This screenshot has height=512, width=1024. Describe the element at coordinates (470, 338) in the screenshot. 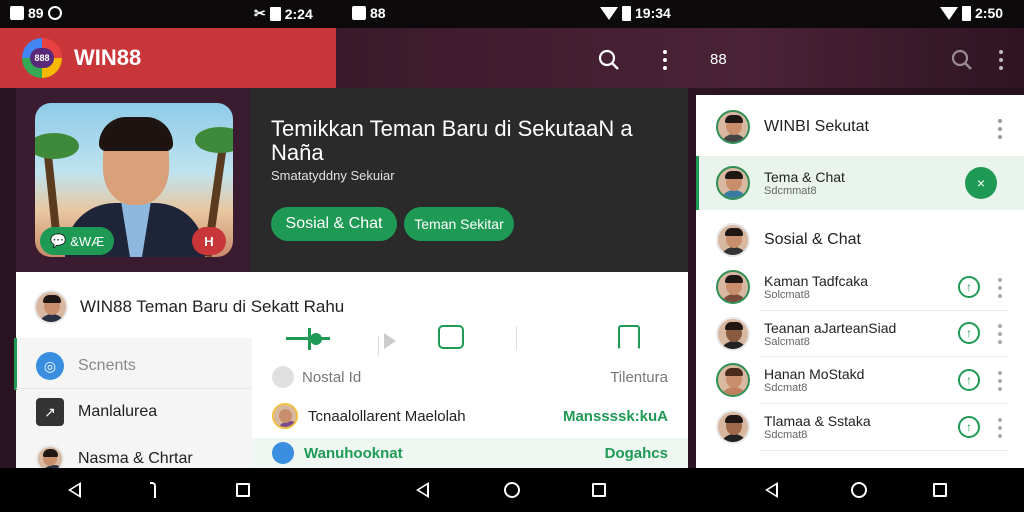

I see `action-toolbar` at that location.